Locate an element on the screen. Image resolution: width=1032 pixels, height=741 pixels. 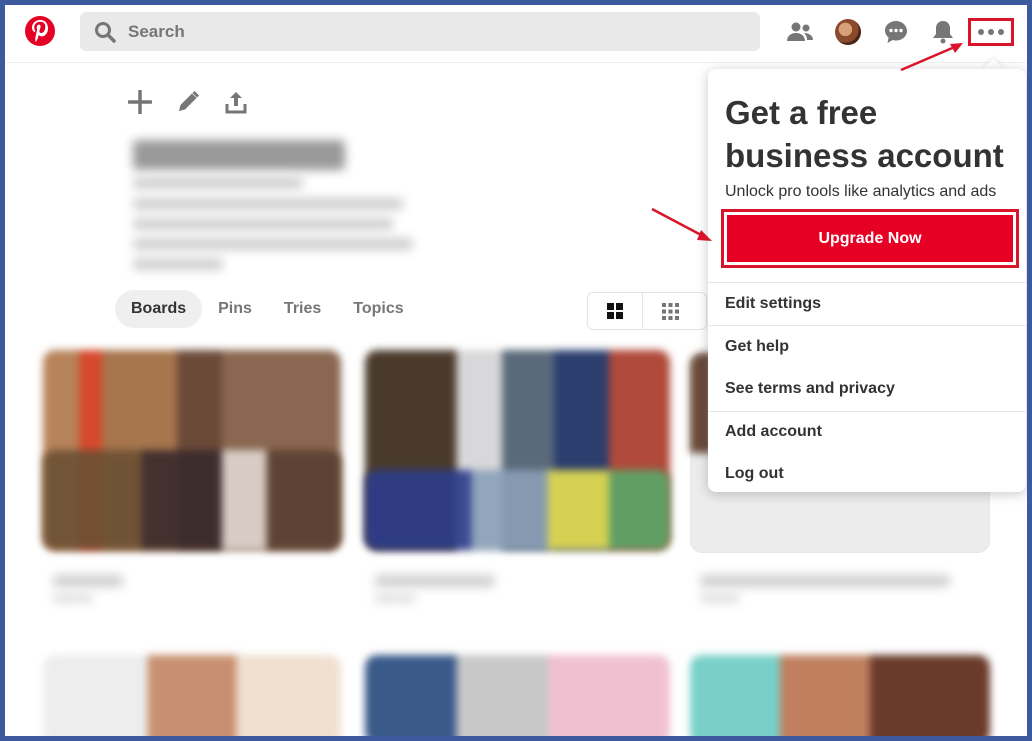
tab-pins: Pins is located at coordinates (235, 309).